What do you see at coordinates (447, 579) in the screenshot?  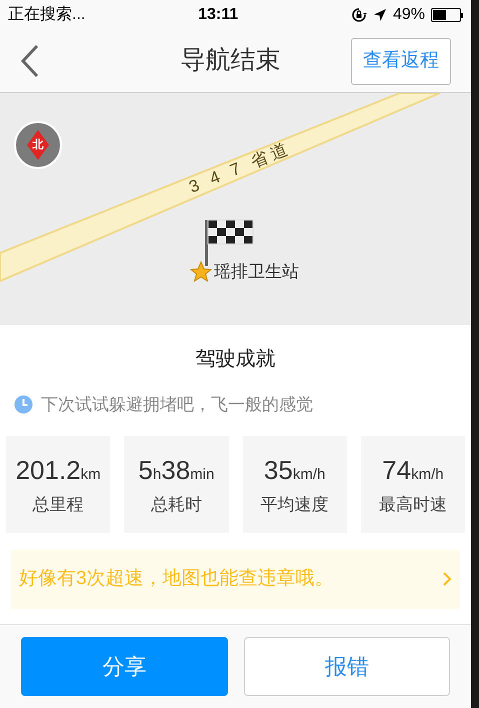 I see `chevron-right-icon` at bounding box center [447, 579].